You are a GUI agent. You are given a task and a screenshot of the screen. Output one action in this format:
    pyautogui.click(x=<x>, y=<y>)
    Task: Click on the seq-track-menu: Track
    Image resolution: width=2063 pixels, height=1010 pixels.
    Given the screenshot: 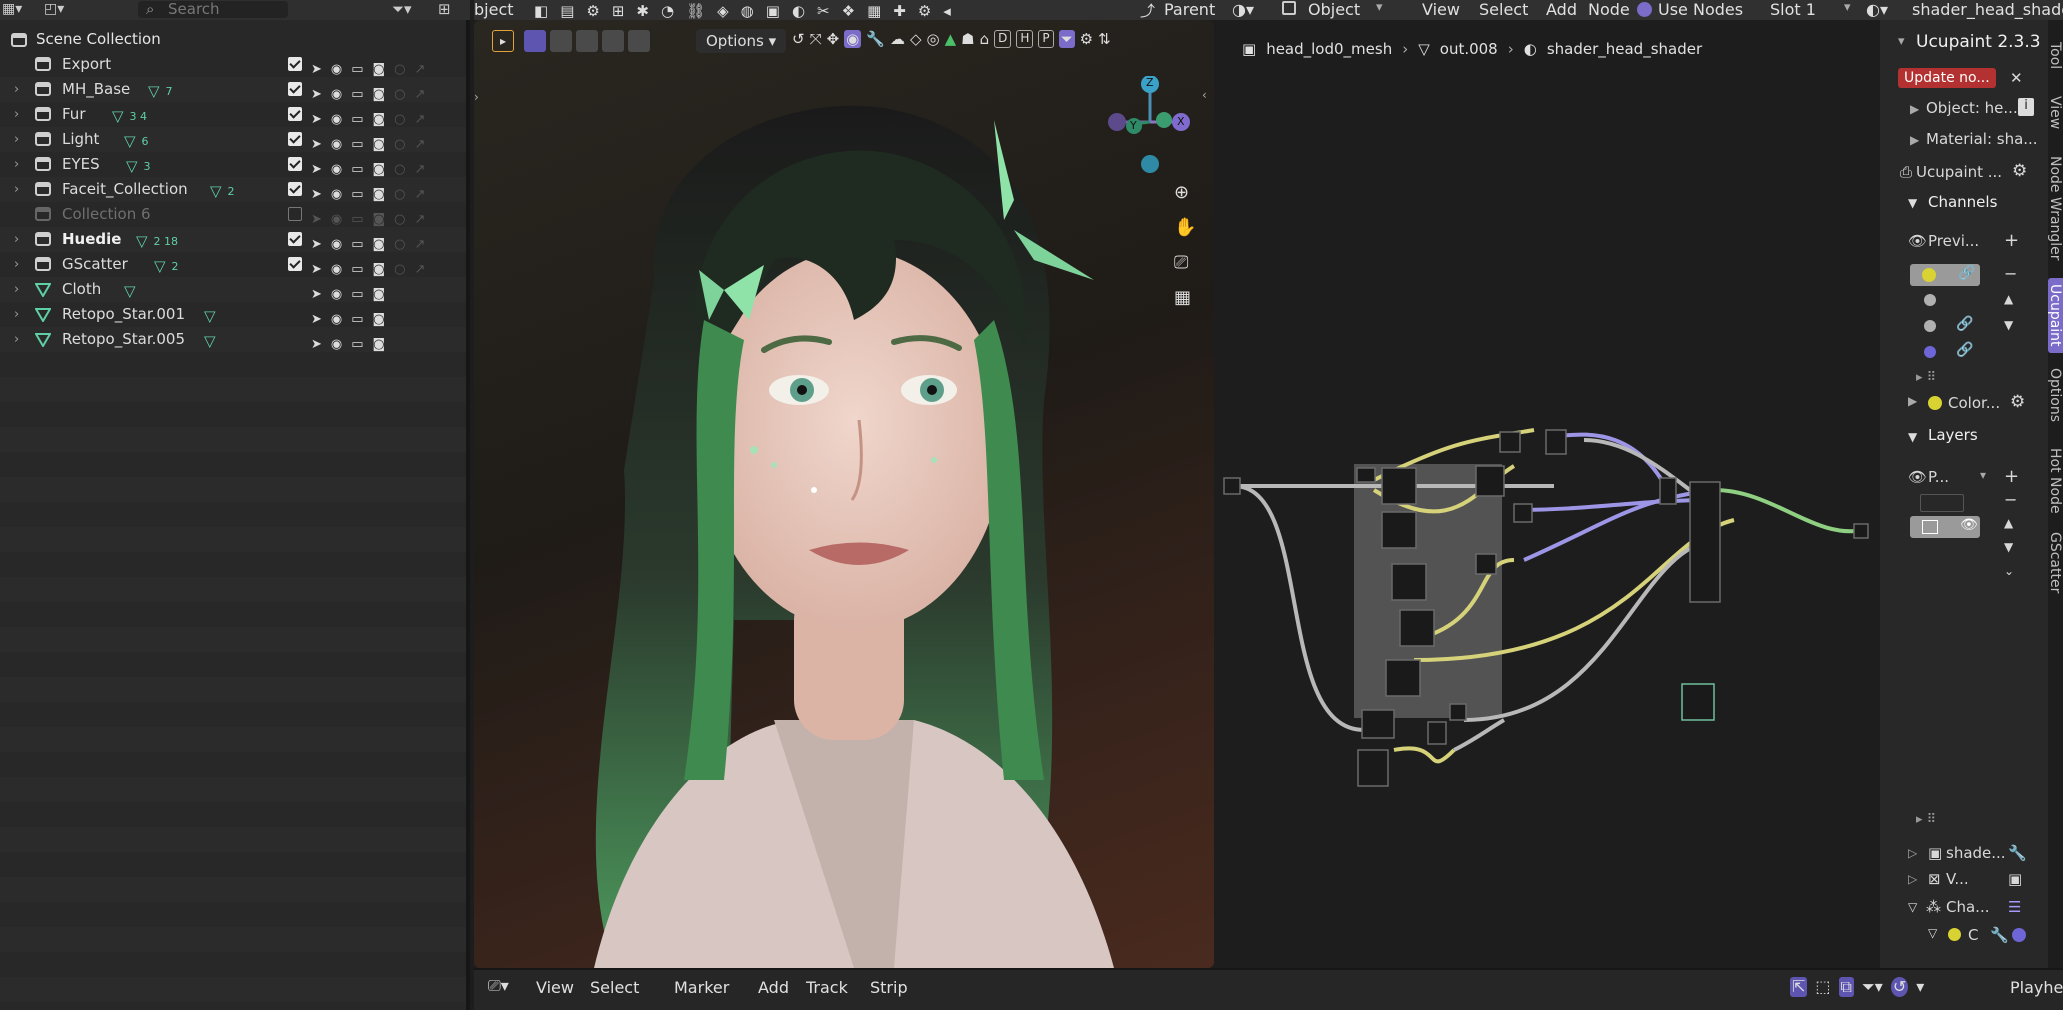 What is the action you would take?
    pyautogui.click(x=827, y=987)
    